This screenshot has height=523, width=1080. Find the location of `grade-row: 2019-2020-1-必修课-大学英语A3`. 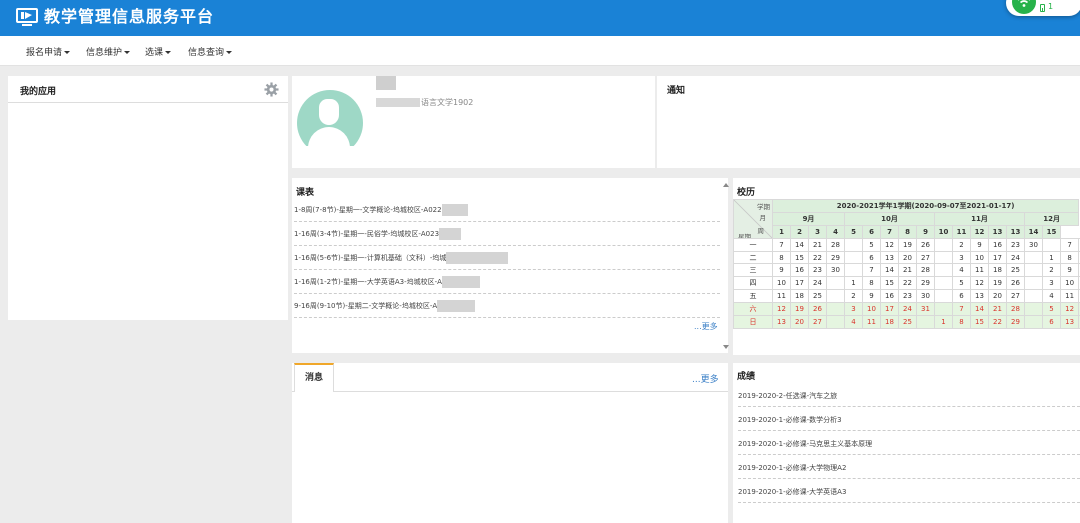

grade-row: 2019-2020-1-必修课-大学英语A3 is located at coordinates (909, 491).